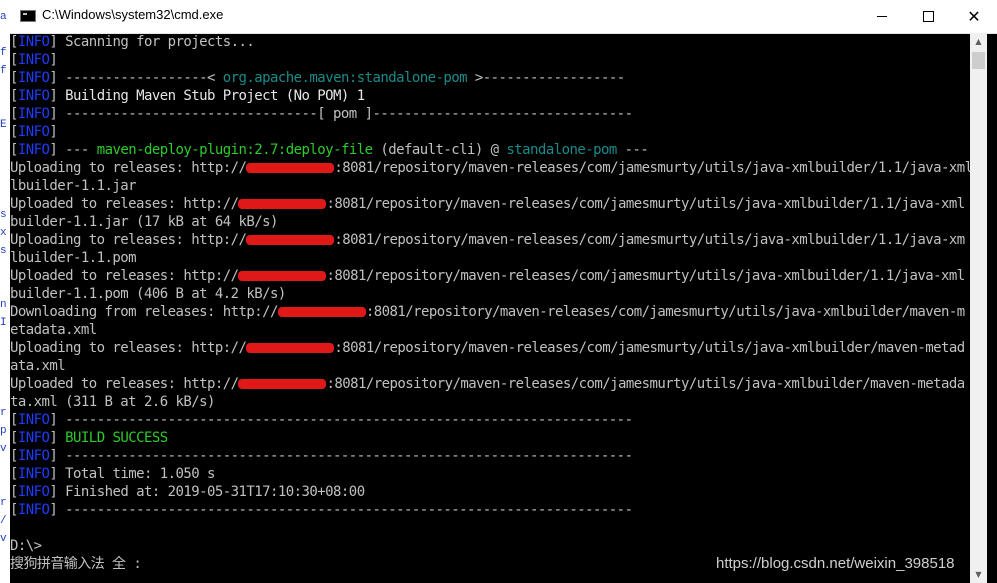  Describe the element at coordinates (3, 233) in the screenshot. I see `bg-char: x` at that location.